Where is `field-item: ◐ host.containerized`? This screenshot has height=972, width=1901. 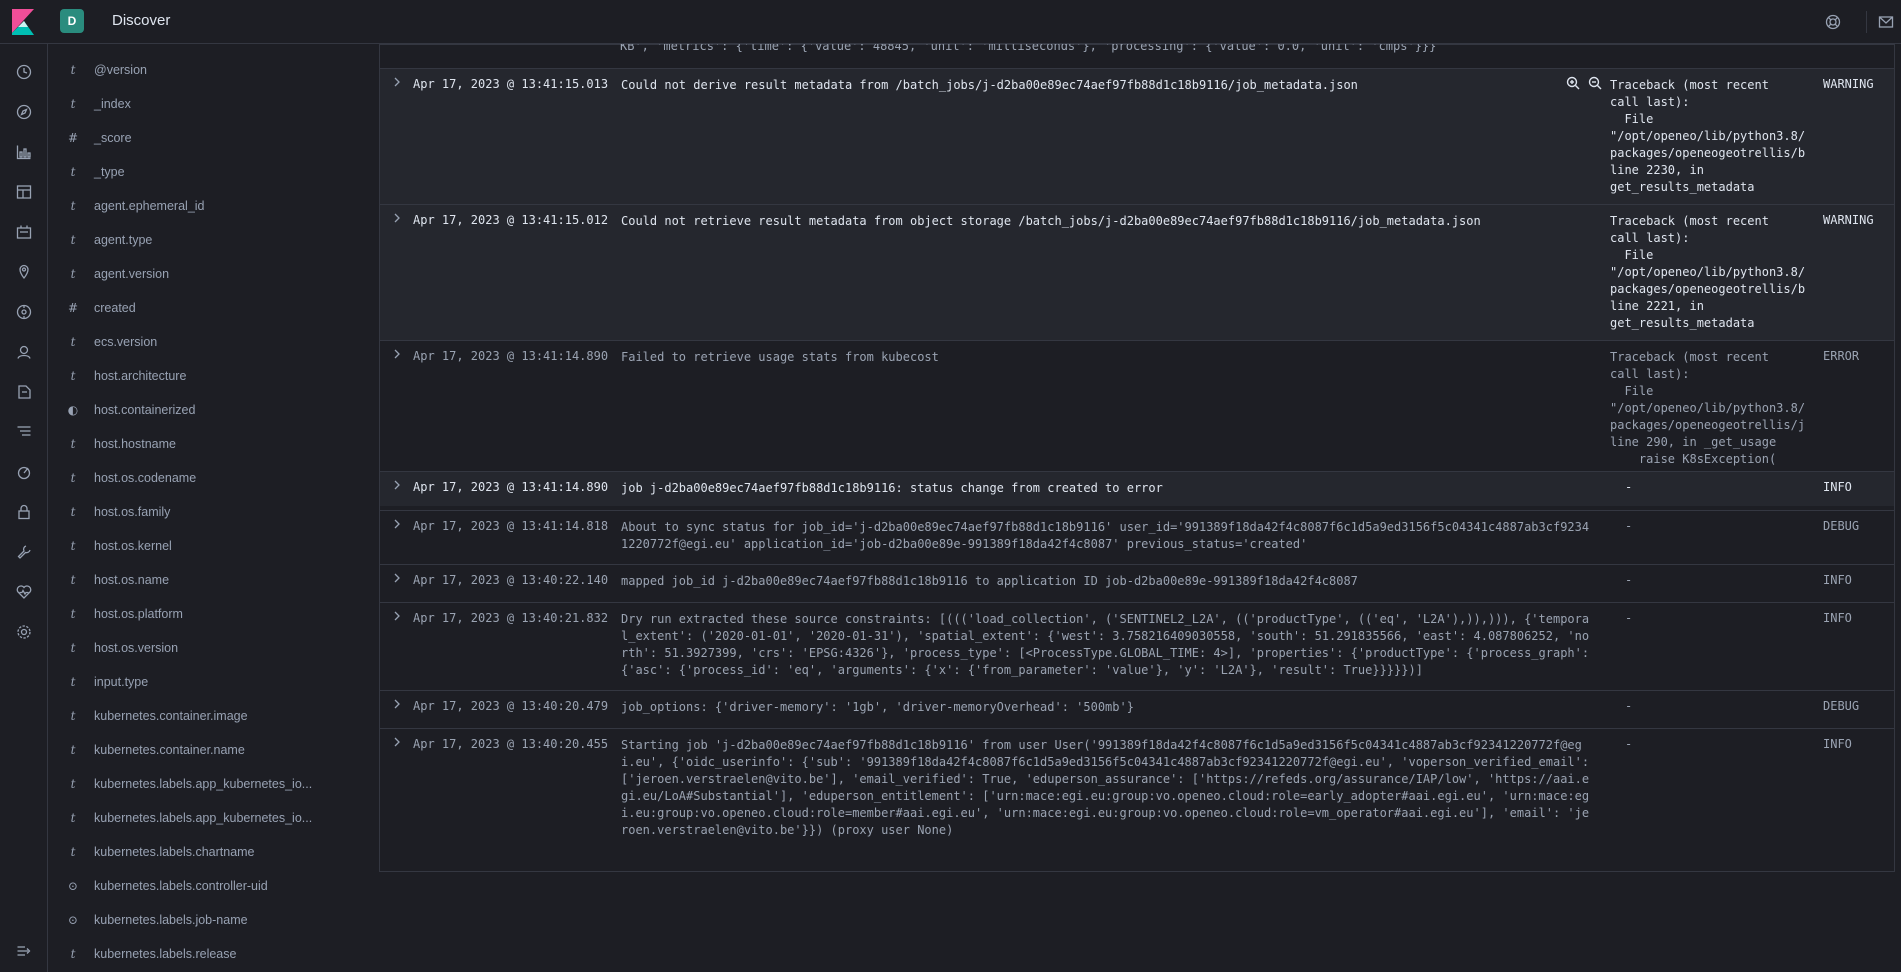 field-item: ◐ host.containerized is located at coordinates (212, 410).